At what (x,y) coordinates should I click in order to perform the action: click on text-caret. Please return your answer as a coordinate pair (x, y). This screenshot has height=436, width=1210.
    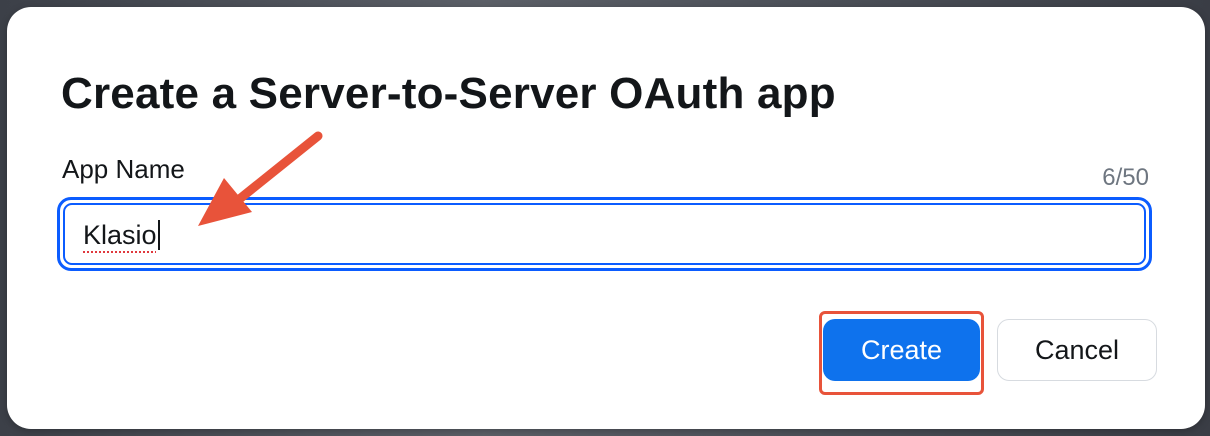
    Looking at the image, I should click on (158, 235).